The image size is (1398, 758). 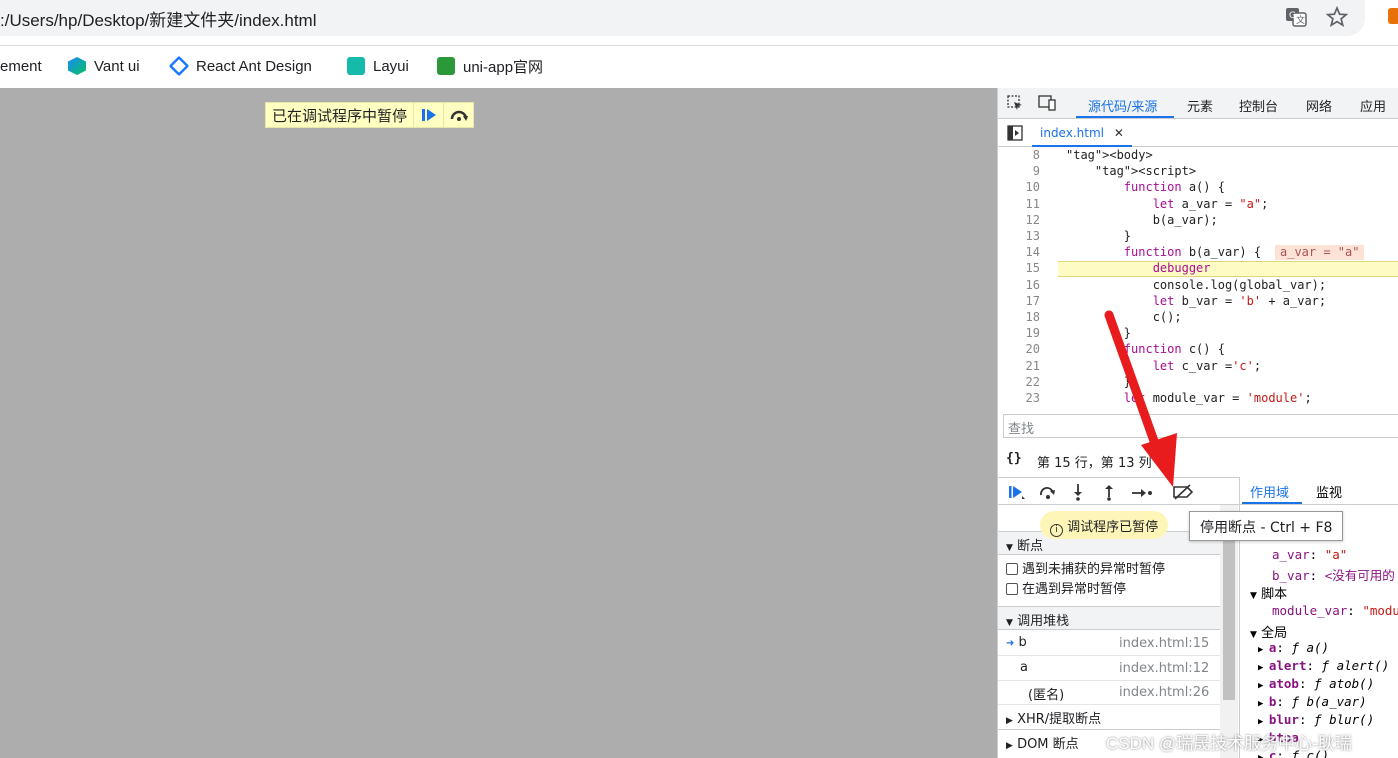 I want to click on frame-location: index.html:26, so click(x=1164, y=692).